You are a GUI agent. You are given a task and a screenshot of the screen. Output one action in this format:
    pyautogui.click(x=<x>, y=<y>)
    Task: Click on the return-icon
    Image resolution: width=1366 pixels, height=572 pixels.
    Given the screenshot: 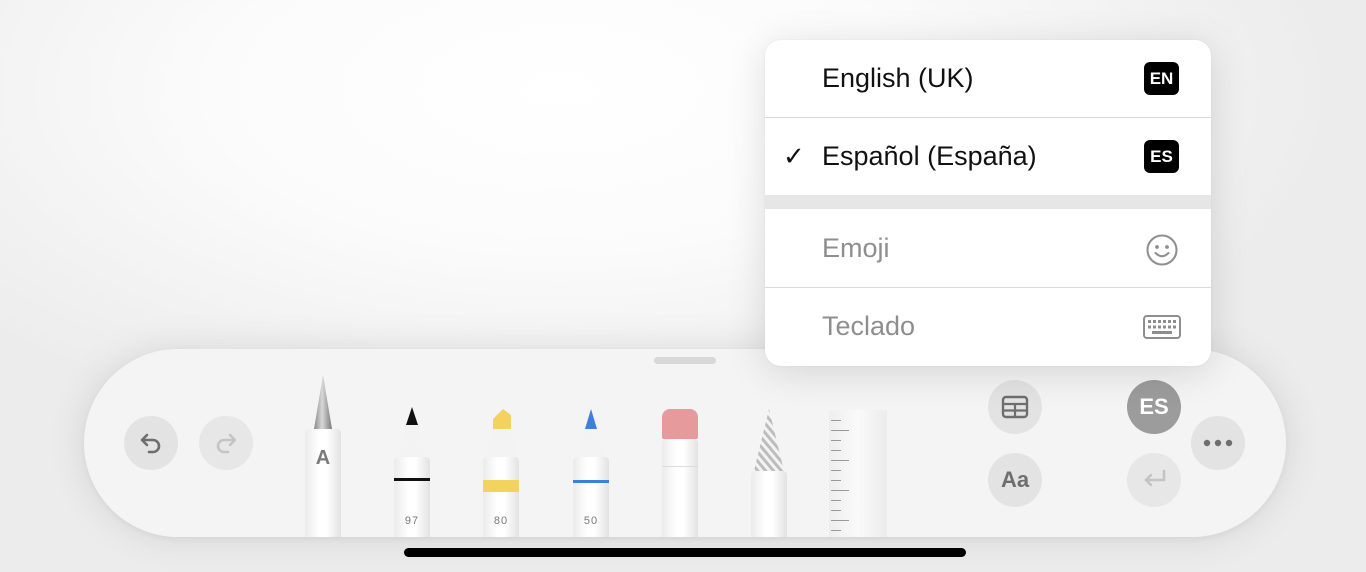 What is the action you would take?
    pyautogui.click(x=1155, y=478)
    